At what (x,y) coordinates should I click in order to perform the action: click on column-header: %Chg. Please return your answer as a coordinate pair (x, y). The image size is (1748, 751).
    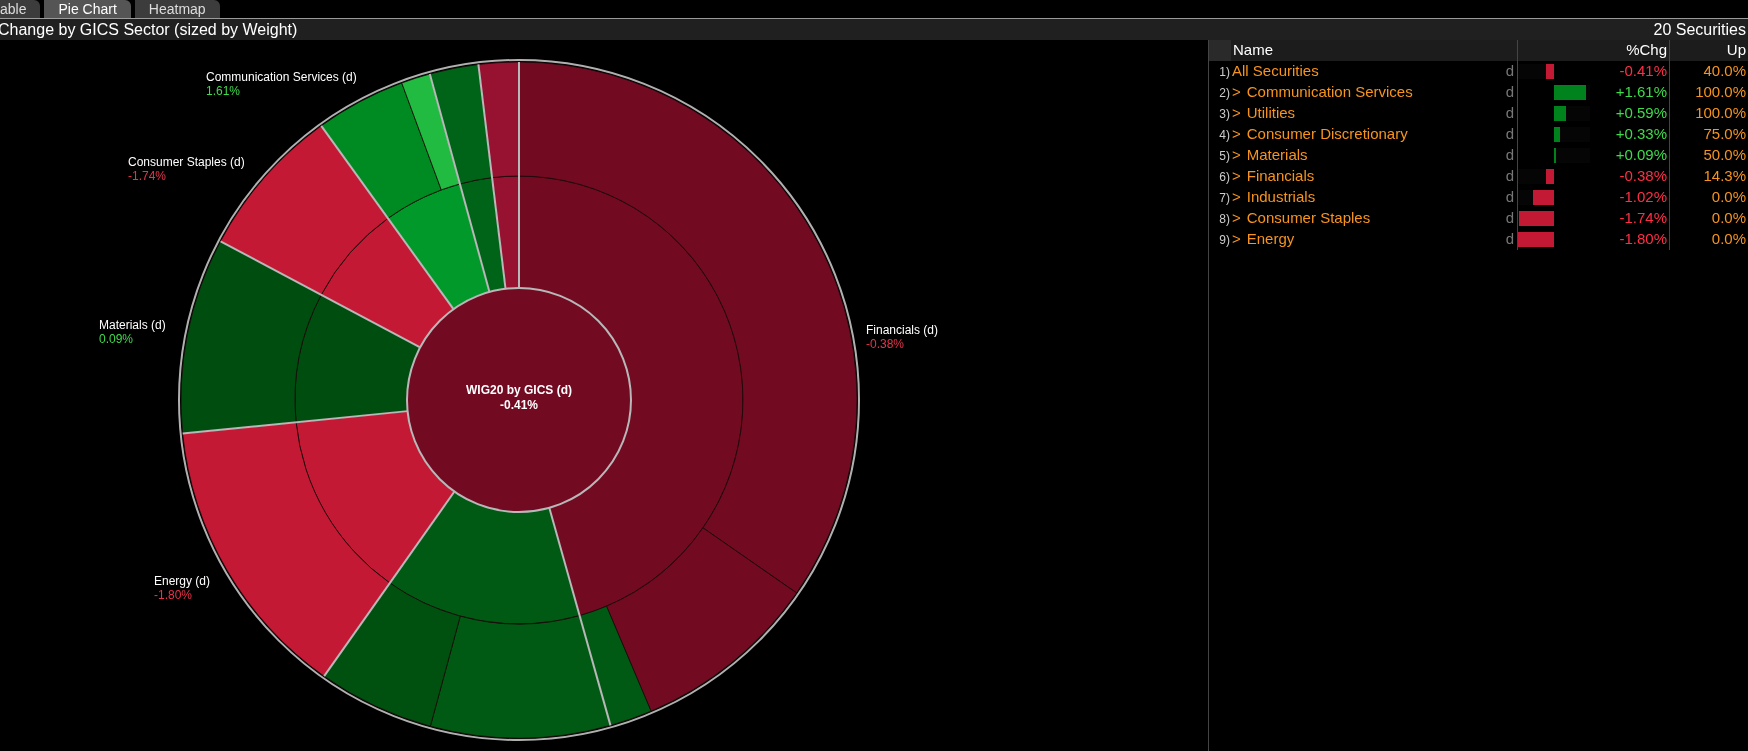
    Looking at the image, I should click on (1646, 50).